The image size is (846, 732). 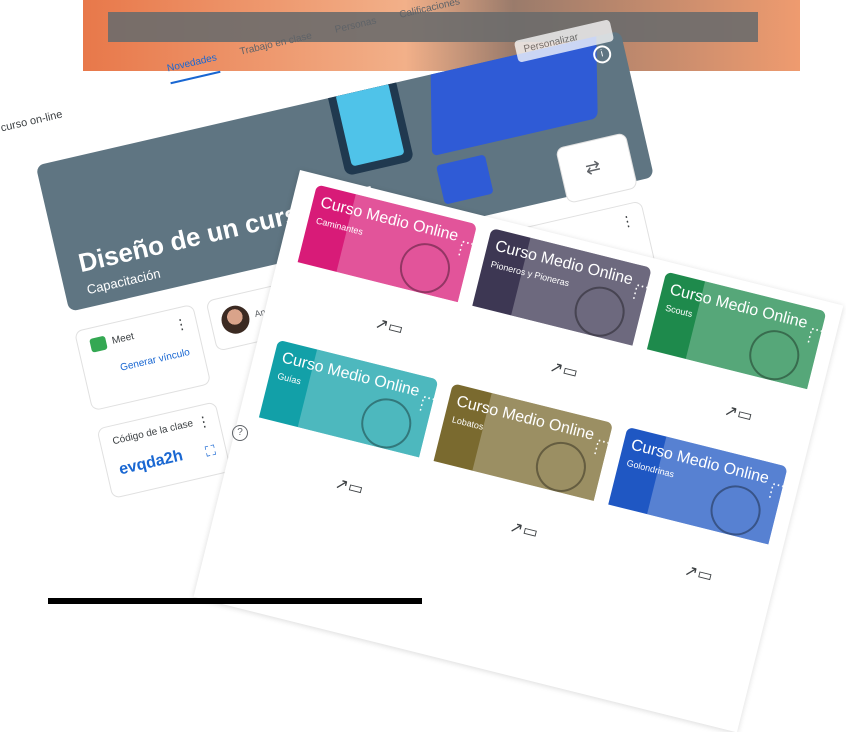 I want to click on help-icon: ?, so click(x=240, y=433).